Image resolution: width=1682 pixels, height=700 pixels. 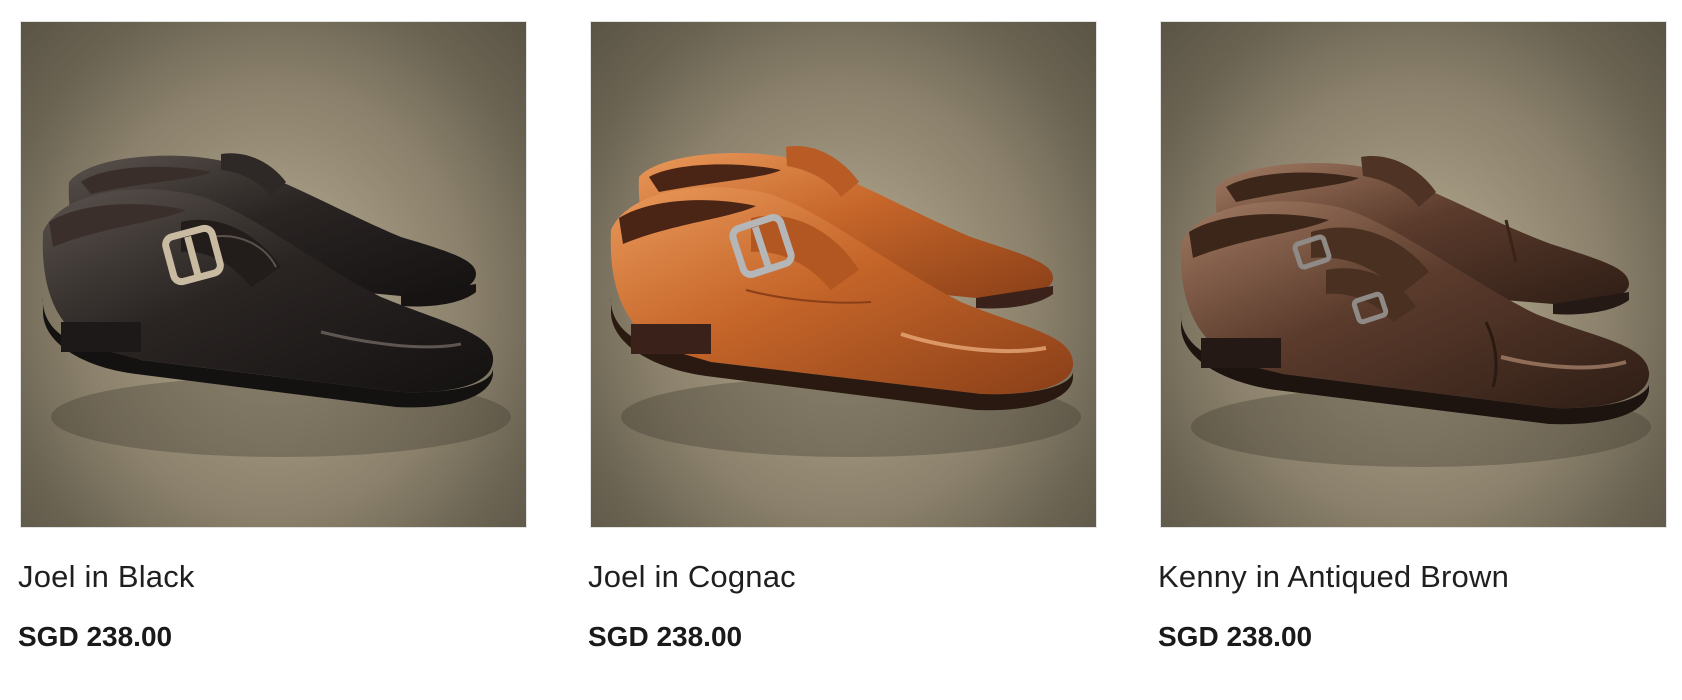 I want to click on product-name: Joel in Cognac, so click(x=692, y=577).